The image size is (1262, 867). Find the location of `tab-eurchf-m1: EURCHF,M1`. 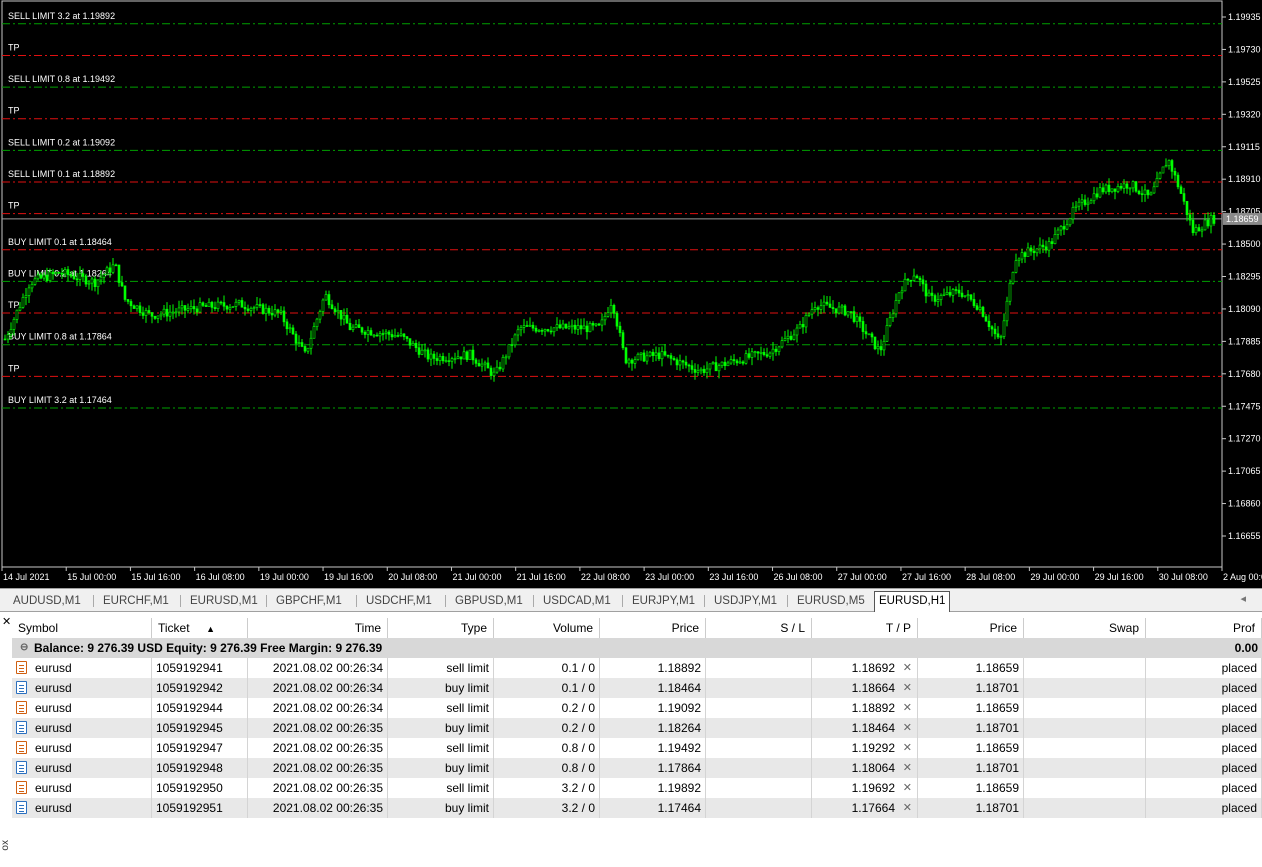

tab-eurchf-m1: EURCHF,M1 is located at coordinates (136, 601).